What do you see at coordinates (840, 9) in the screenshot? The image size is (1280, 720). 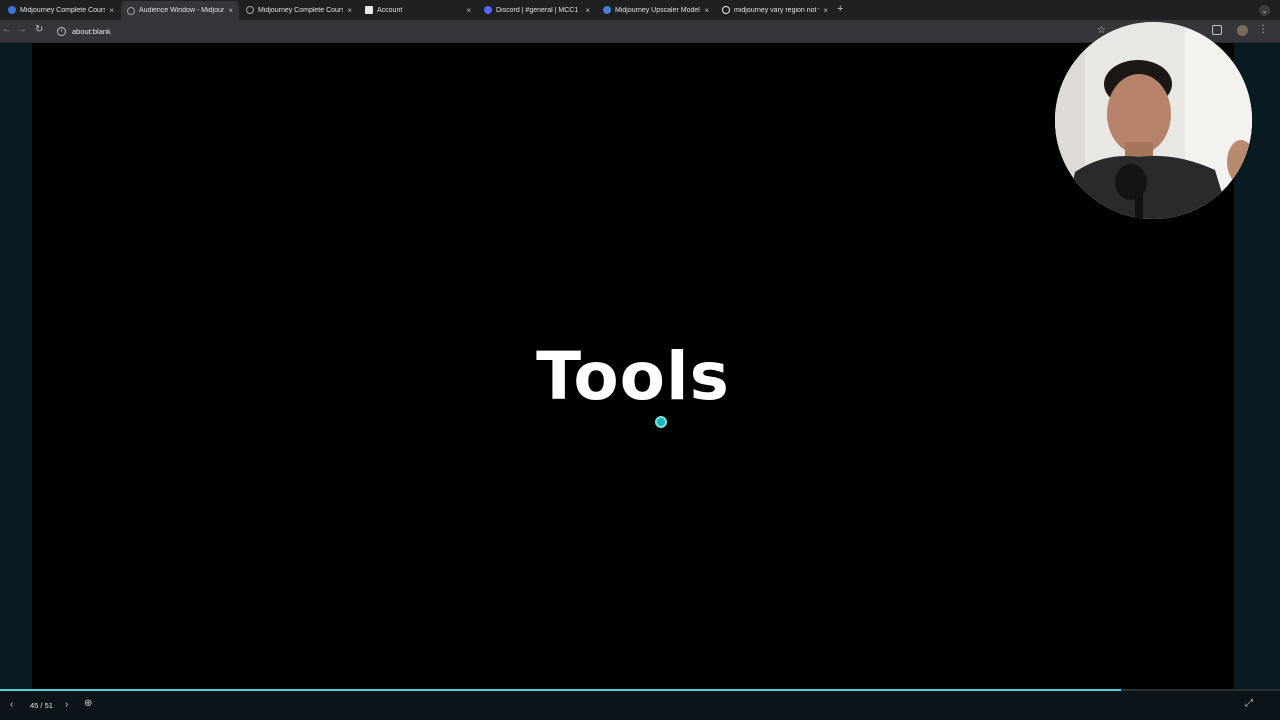 I see `new-tab-button: +` at bounding box center [840, 9].